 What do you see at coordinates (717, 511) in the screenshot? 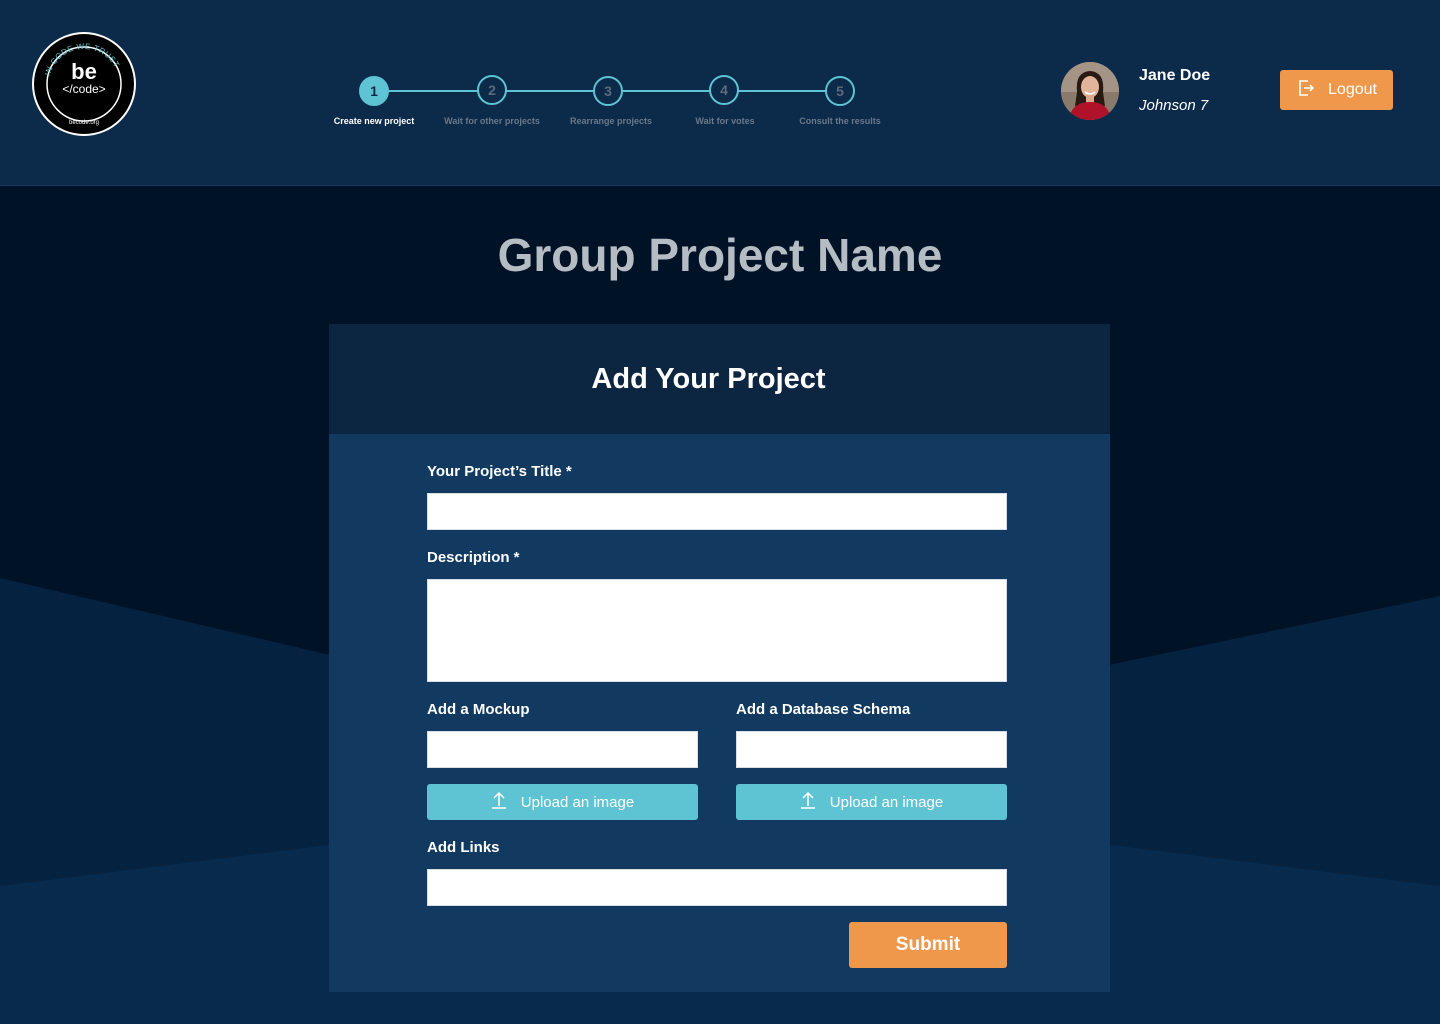
I see `project-title-input` at bounding box center [717, 511].